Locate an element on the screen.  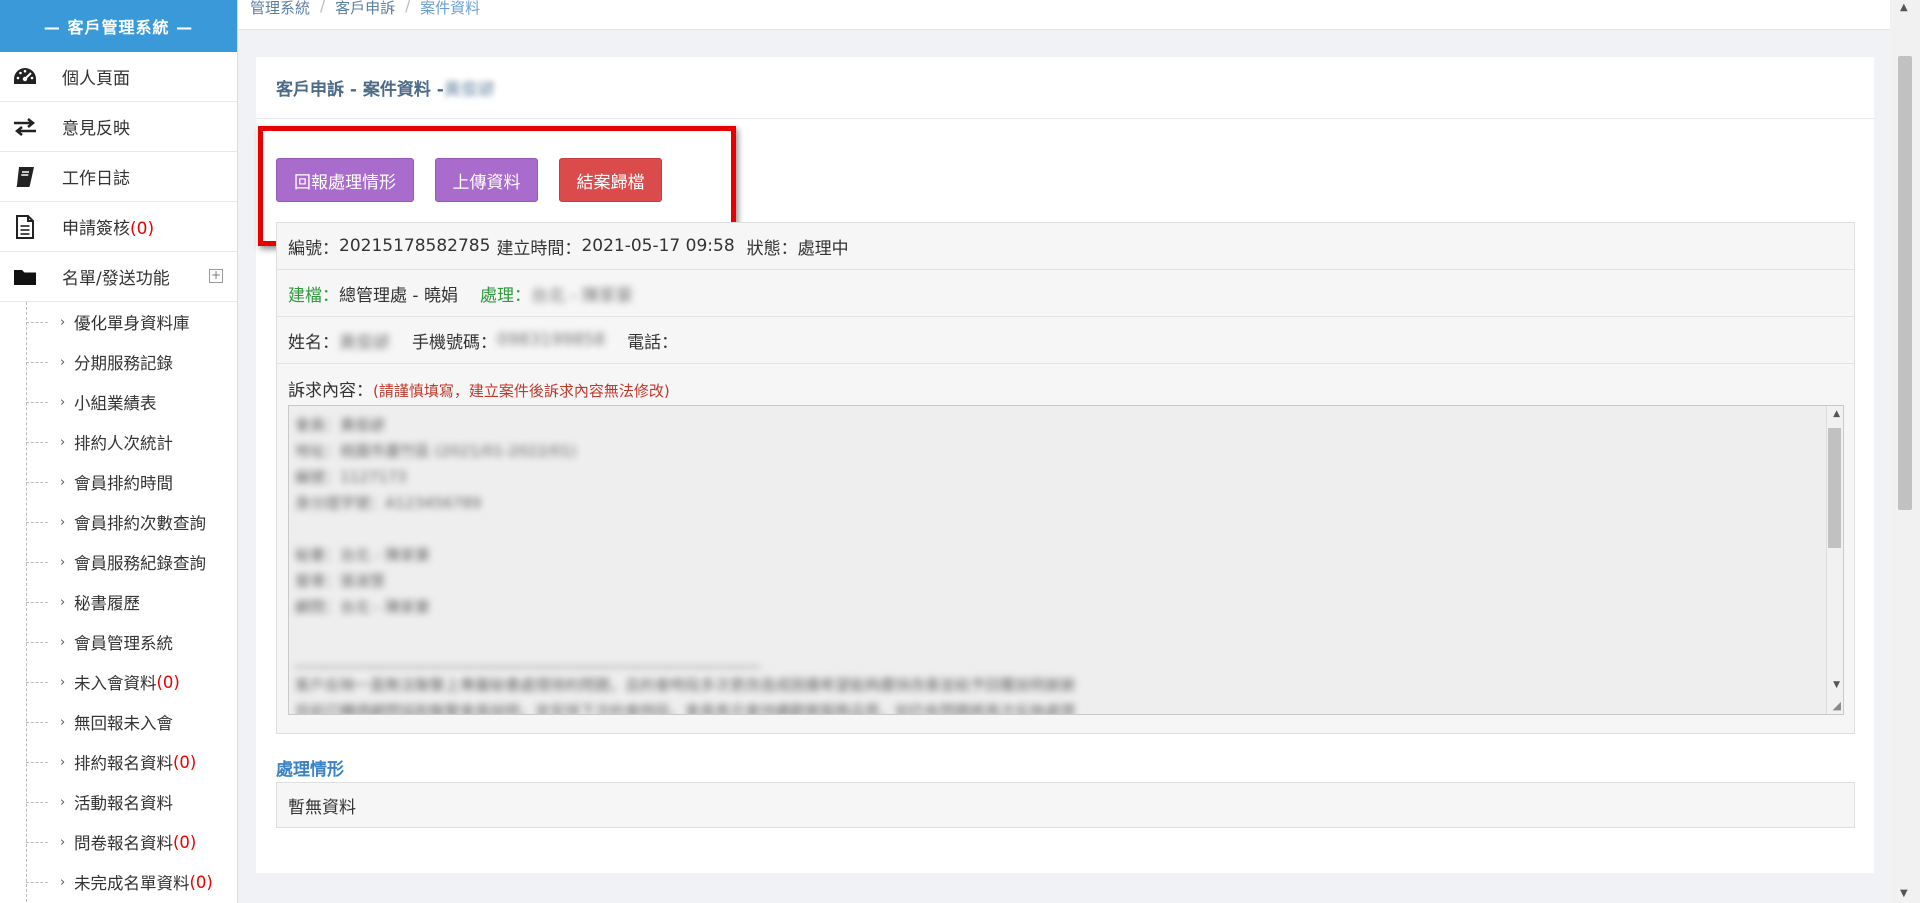
sidebar-item-worklog: 工作日誌 is located at coordinates (118, 177).